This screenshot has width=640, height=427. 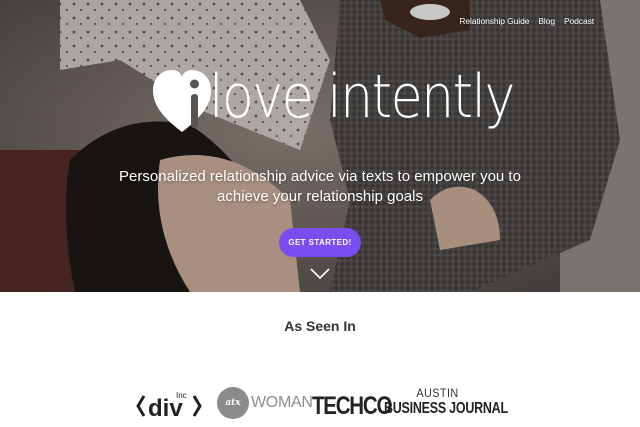 I want to click on press-logo-divinc: div Inc, so click(x=169, y=404).